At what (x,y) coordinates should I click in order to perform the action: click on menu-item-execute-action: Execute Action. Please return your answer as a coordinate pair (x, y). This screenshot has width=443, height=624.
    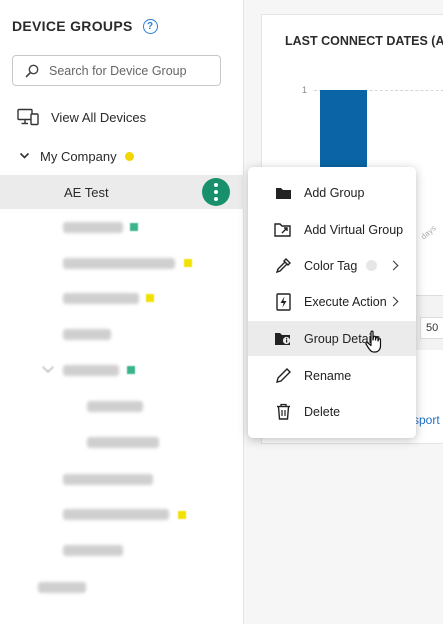
    Looking at the image, I should click on (332, 301).